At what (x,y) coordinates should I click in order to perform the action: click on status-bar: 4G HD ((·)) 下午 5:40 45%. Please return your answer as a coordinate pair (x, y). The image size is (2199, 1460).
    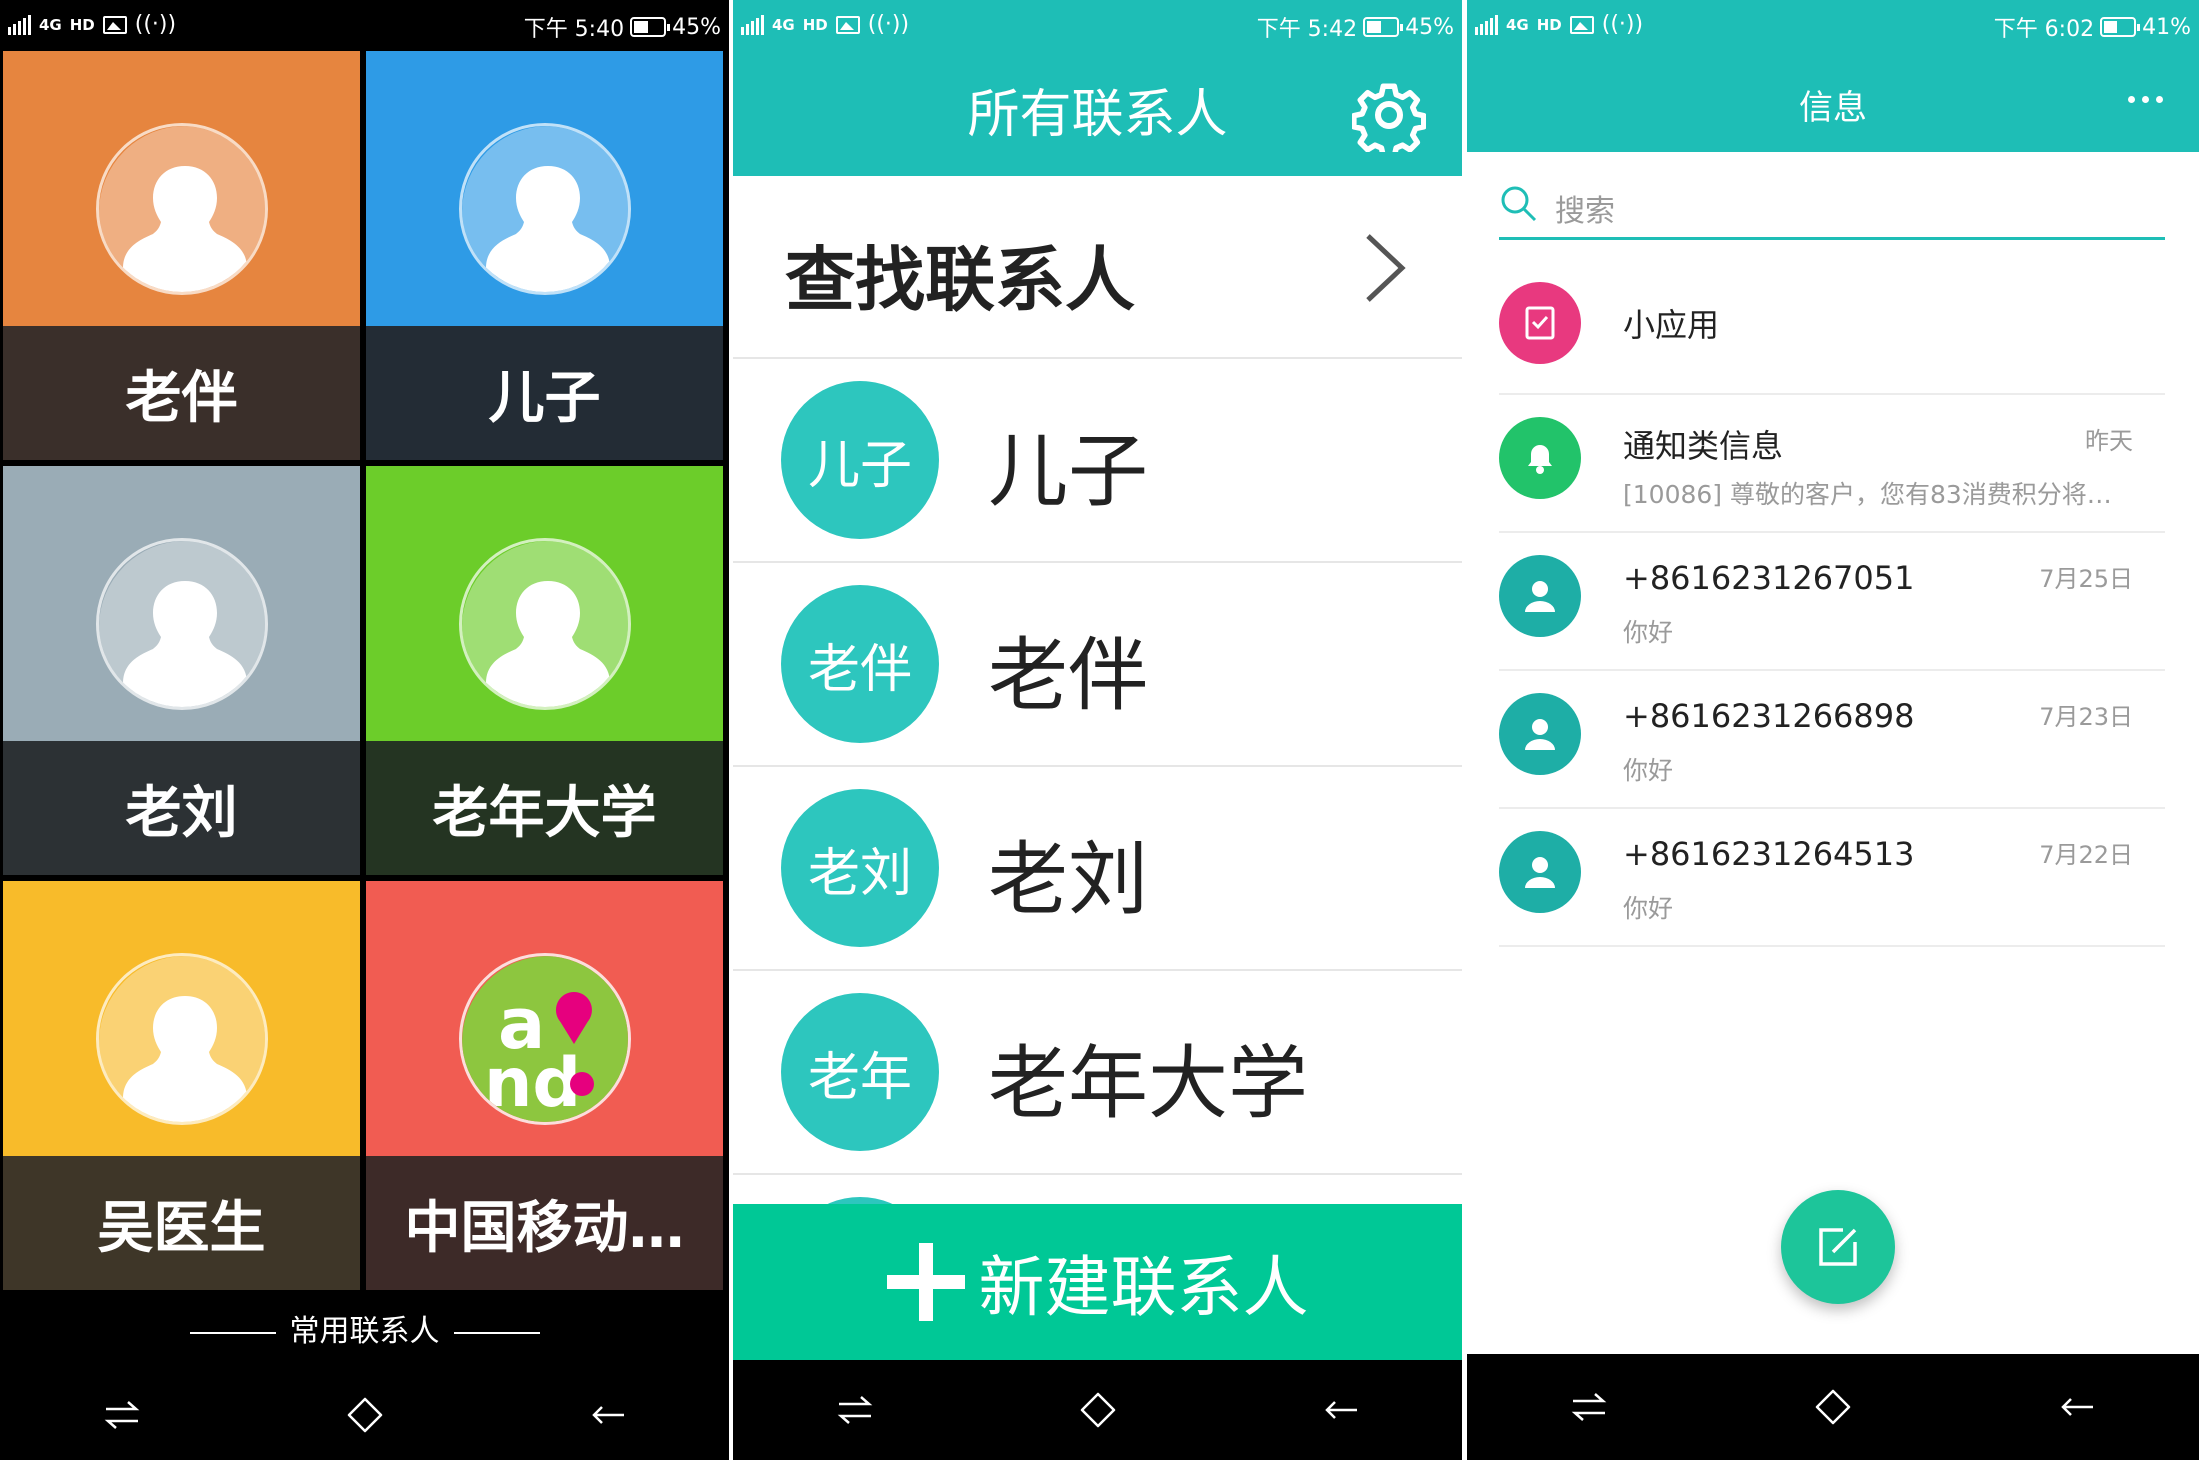
    Looking at the image, I should click on (364, 25).